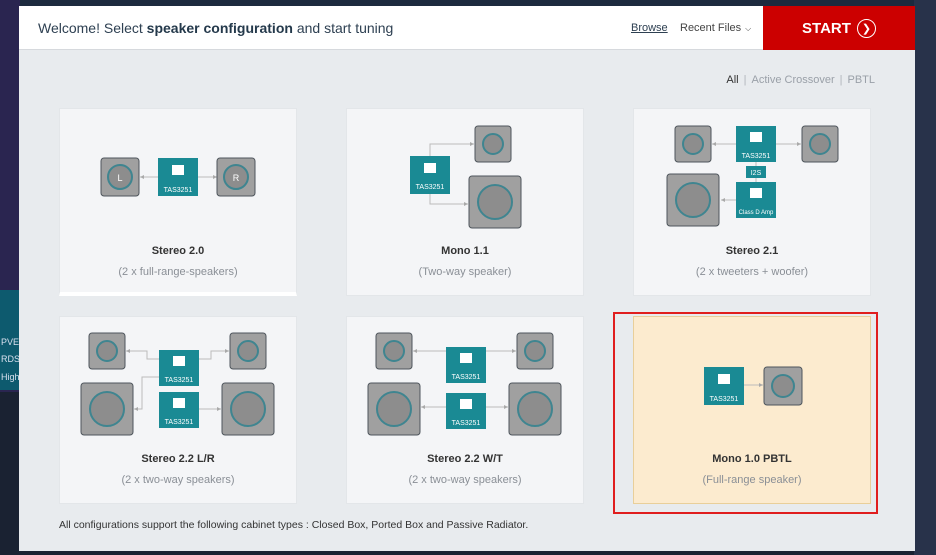  What do you see at coordinates (711, 28) in the screenshot?
I see `recent-files-label: Recent Files` at bounding box center [711, 28].